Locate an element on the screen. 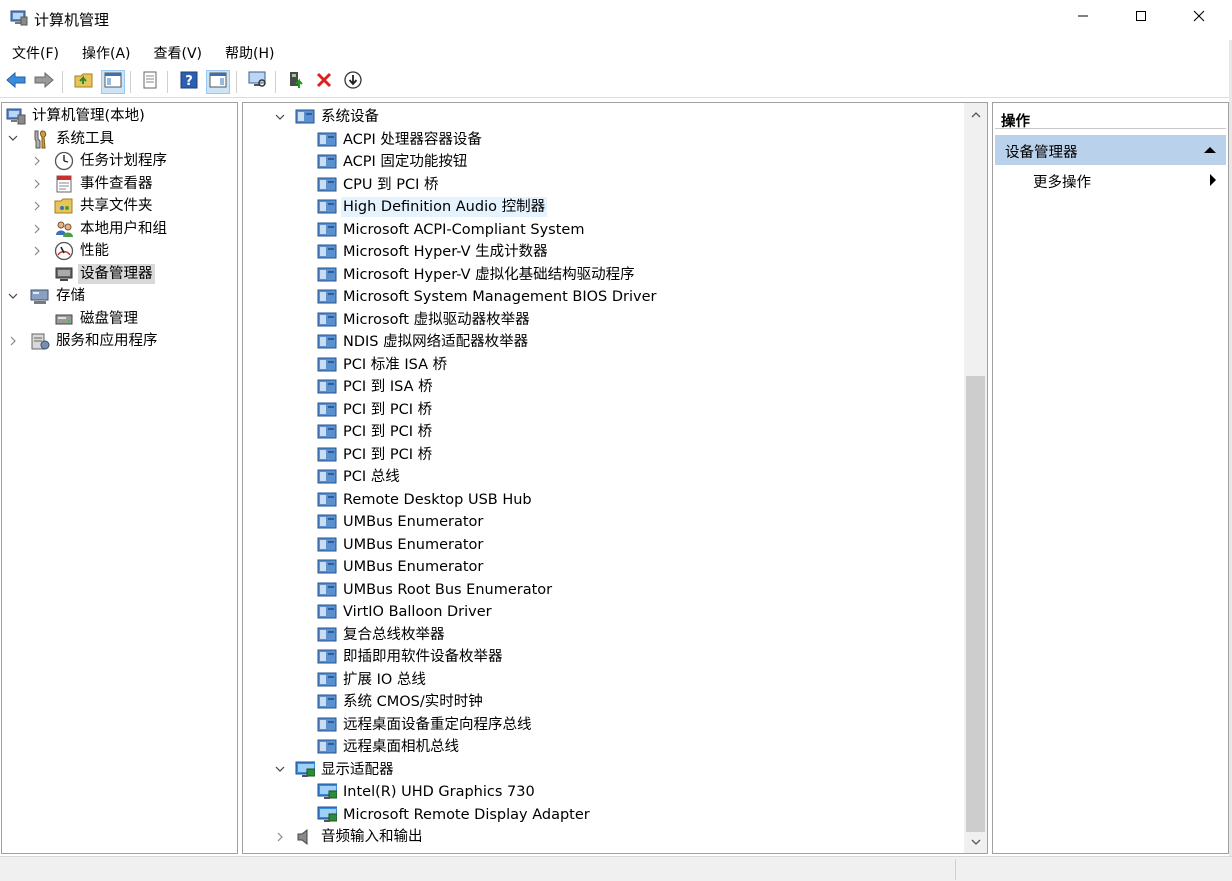 The image size is (1232, 881). scroll-up-button is located at coordinates (975, 114).